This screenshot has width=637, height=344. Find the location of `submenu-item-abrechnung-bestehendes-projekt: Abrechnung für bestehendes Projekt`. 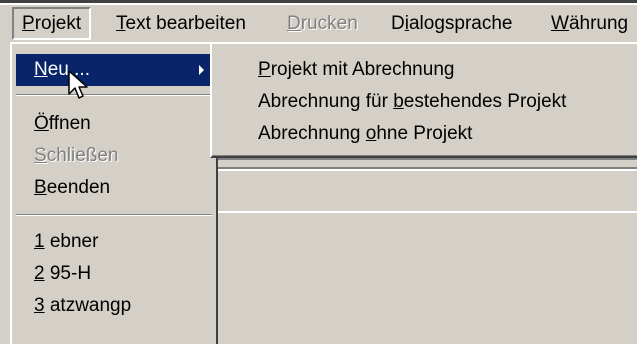

submenu-item-abrechnung-bestehendes-projekt: Abrechnung für bestehendes Projekt is located at coordinates (424, 102).